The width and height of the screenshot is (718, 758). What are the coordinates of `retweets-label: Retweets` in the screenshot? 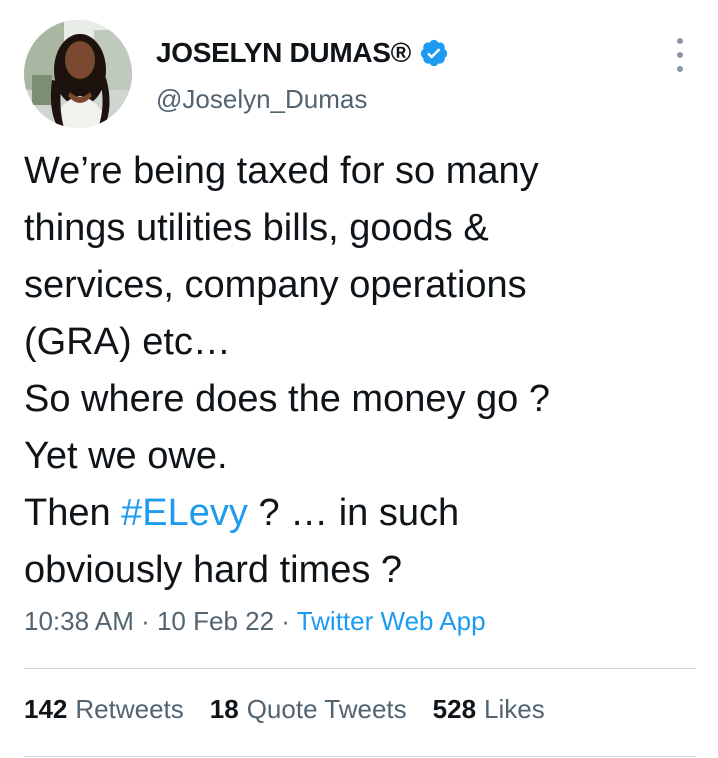 It's located at (129, 709).